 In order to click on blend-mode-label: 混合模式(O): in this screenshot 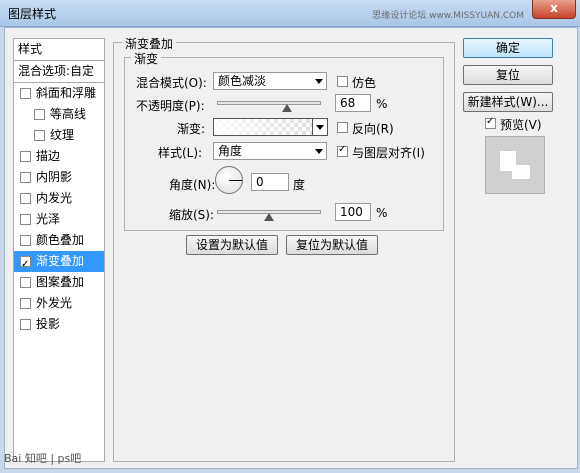, I will do `click(171, 83)`.